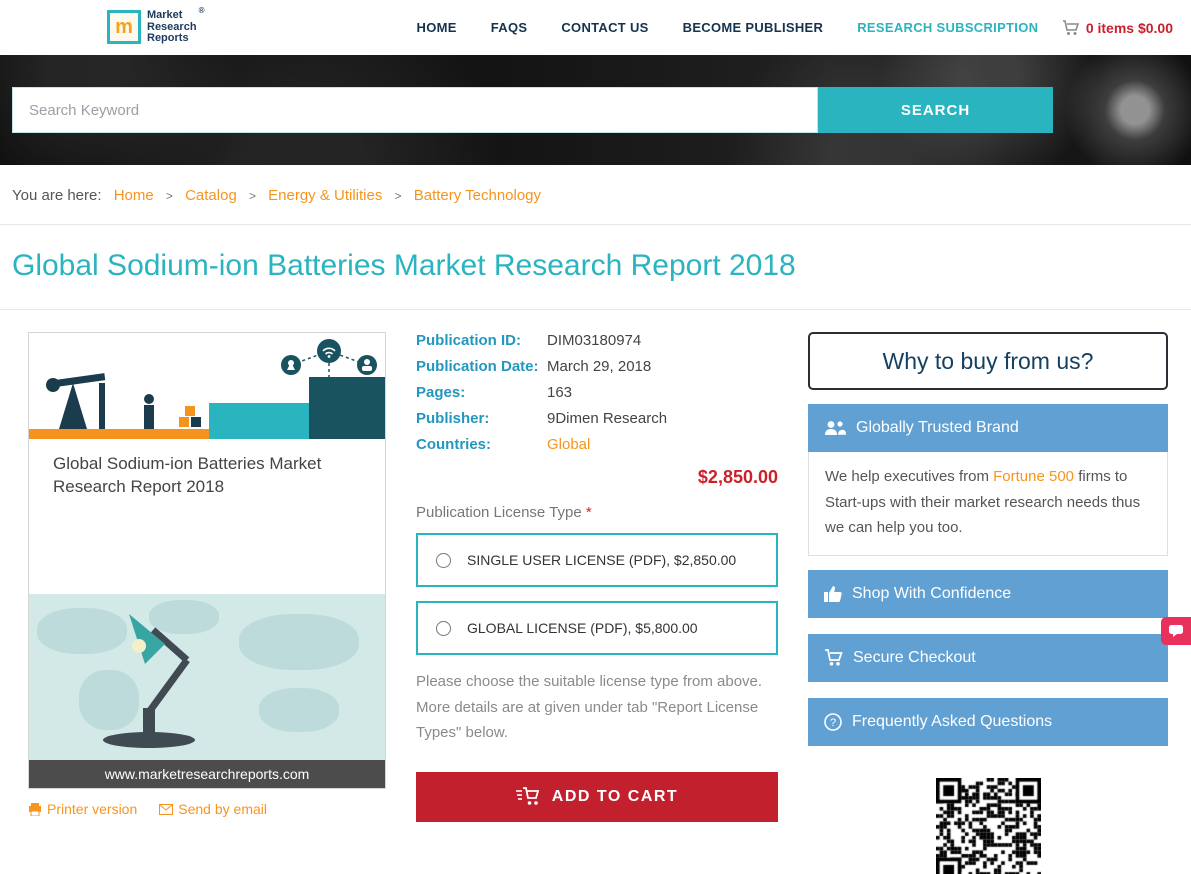 The width and height of the screenshot is (1191, 874). I want to click on breadcrumb-prefix: You are here:, so click(57, 195).